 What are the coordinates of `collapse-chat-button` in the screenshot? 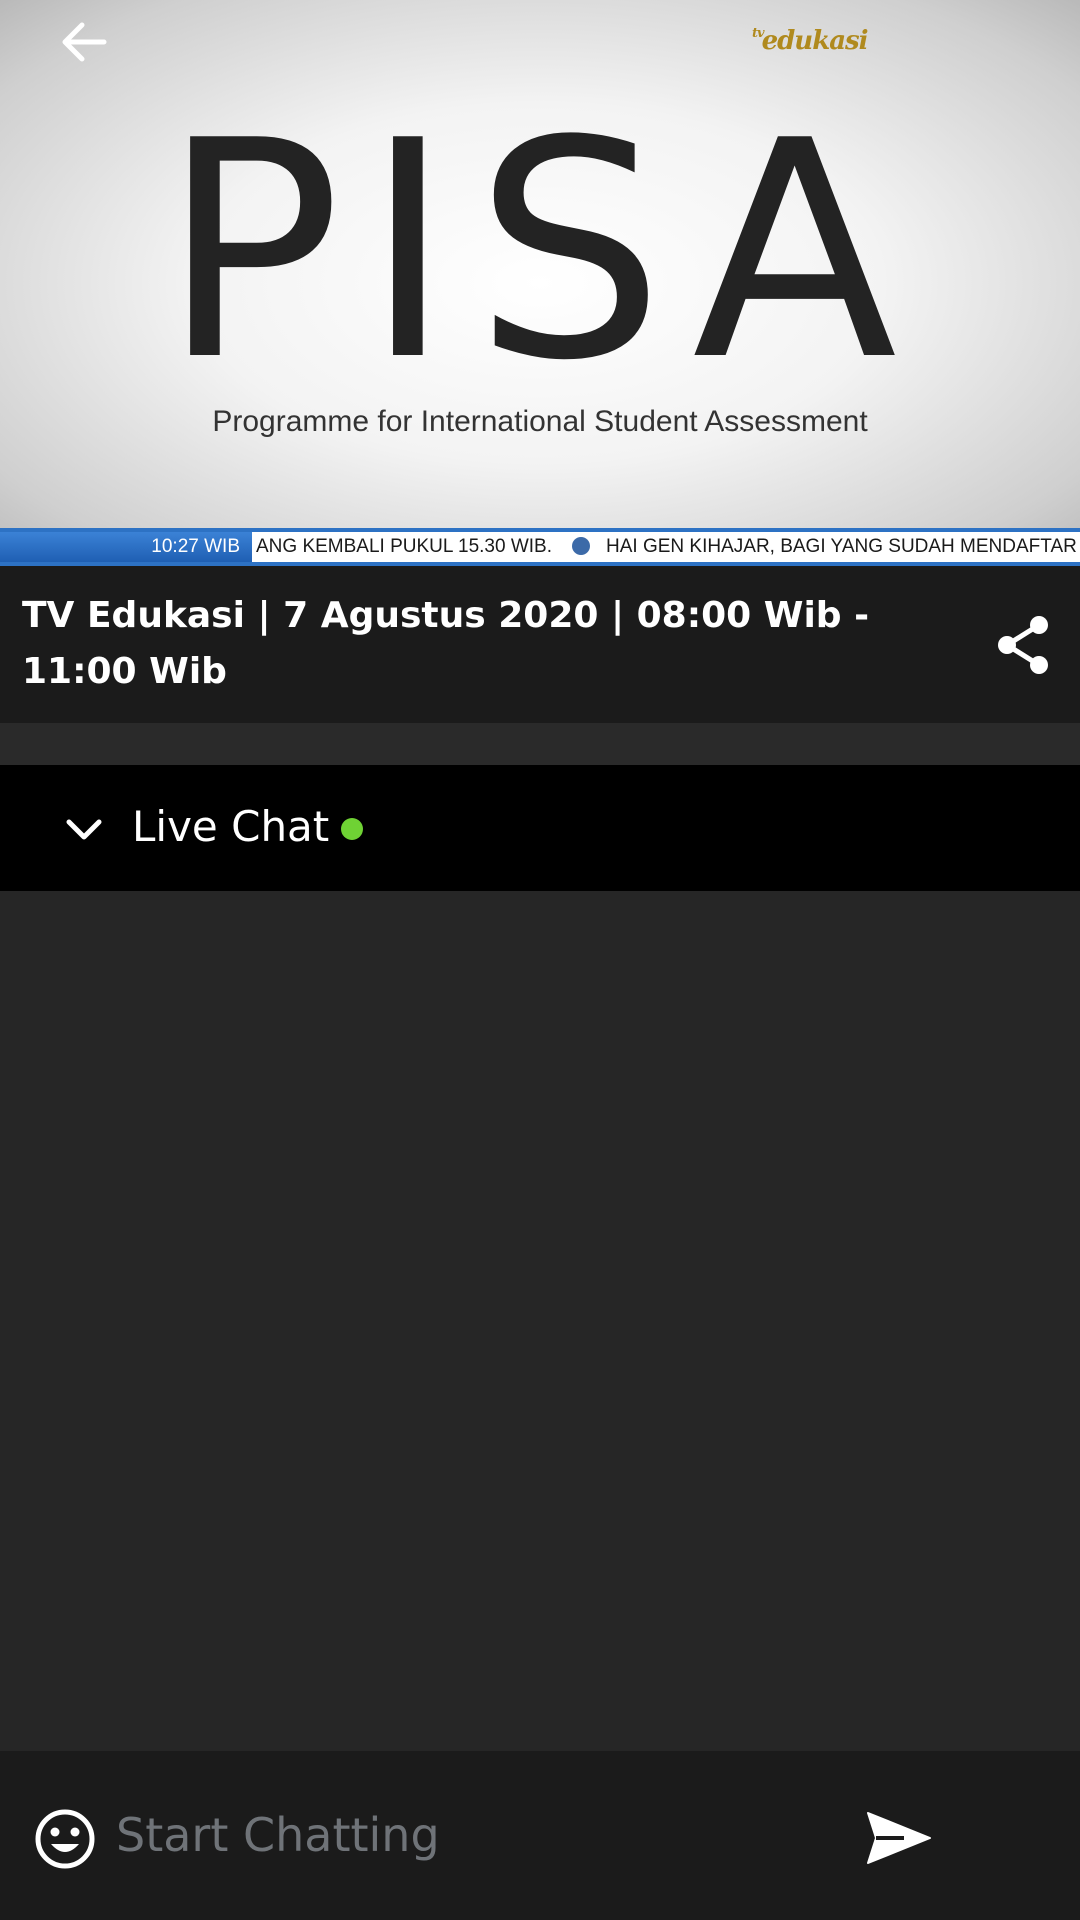 It's located at (84, 829).